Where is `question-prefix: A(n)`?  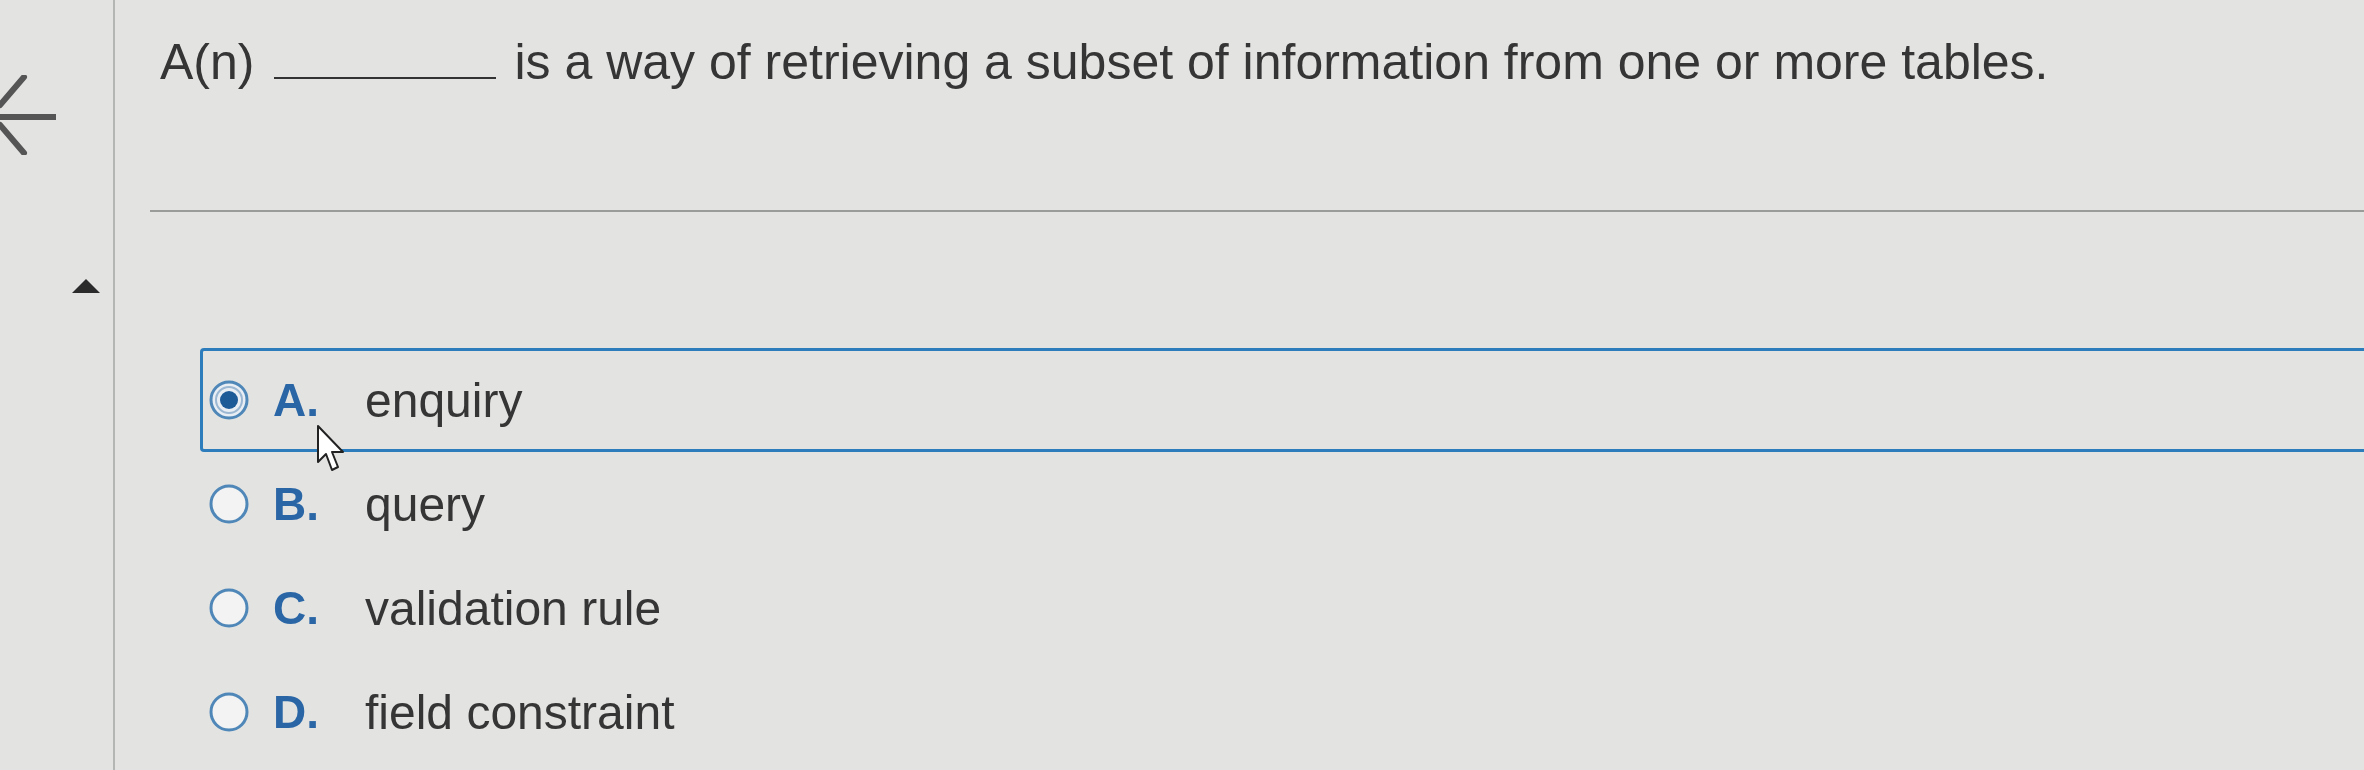 question-prefix: A(n) is located at coordinates (207, 62).